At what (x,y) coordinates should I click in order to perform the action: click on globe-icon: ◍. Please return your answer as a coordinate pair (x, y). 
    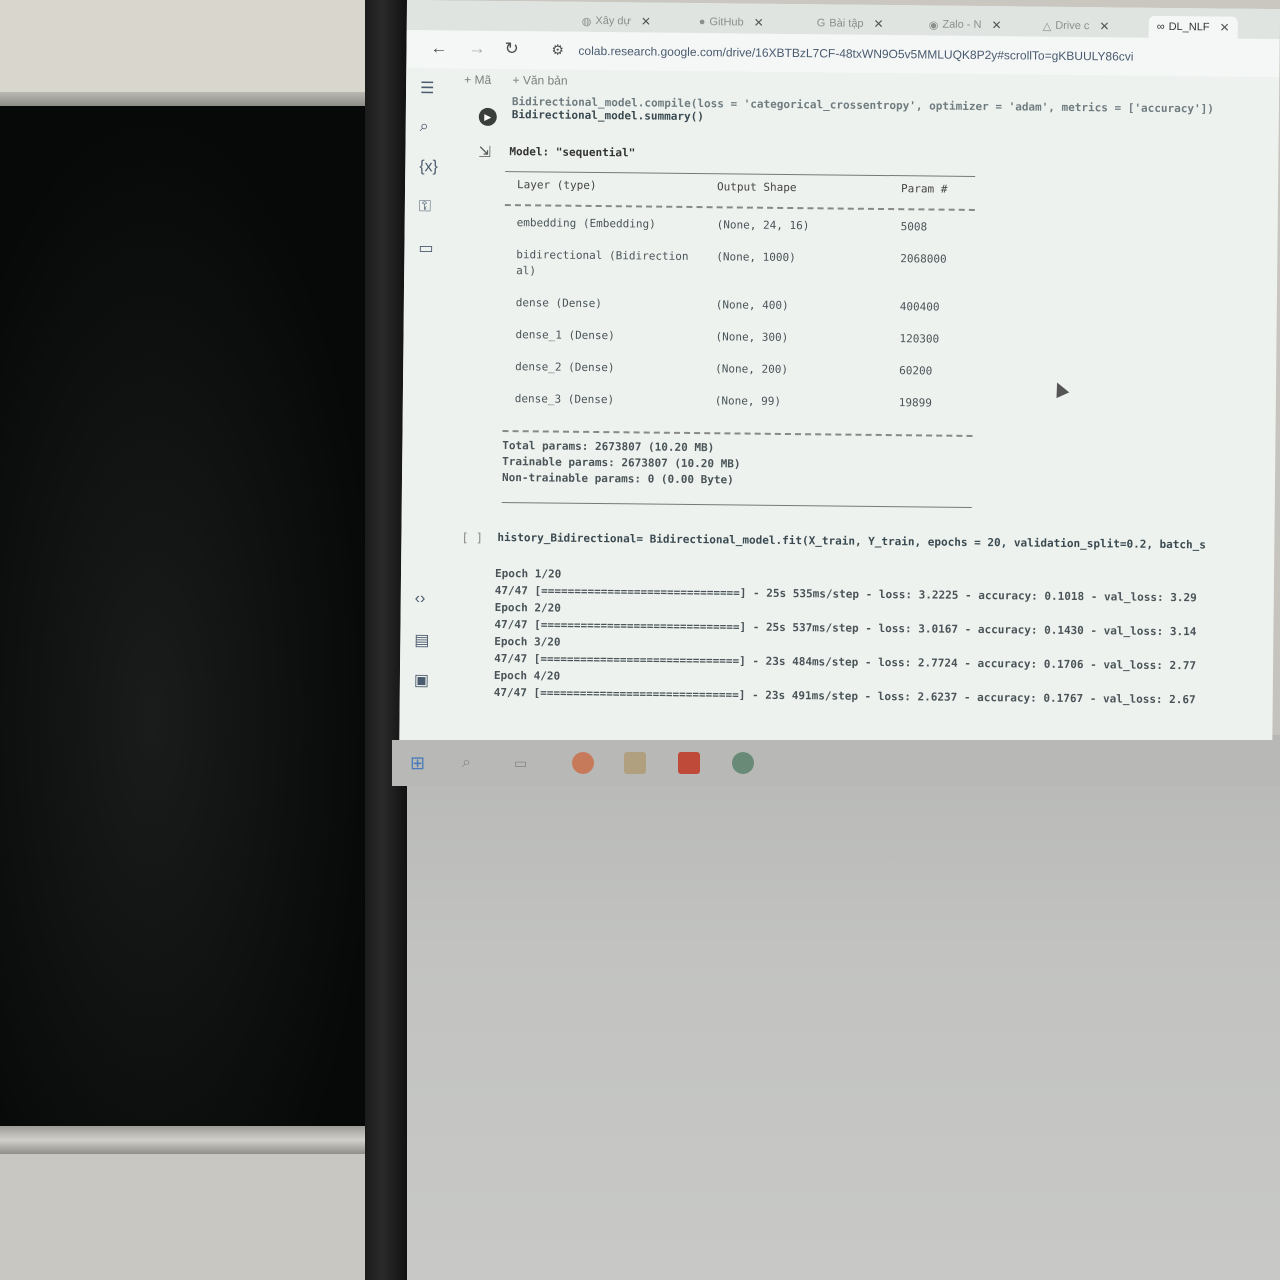
    Looking at the image, I should click on (586, 21).